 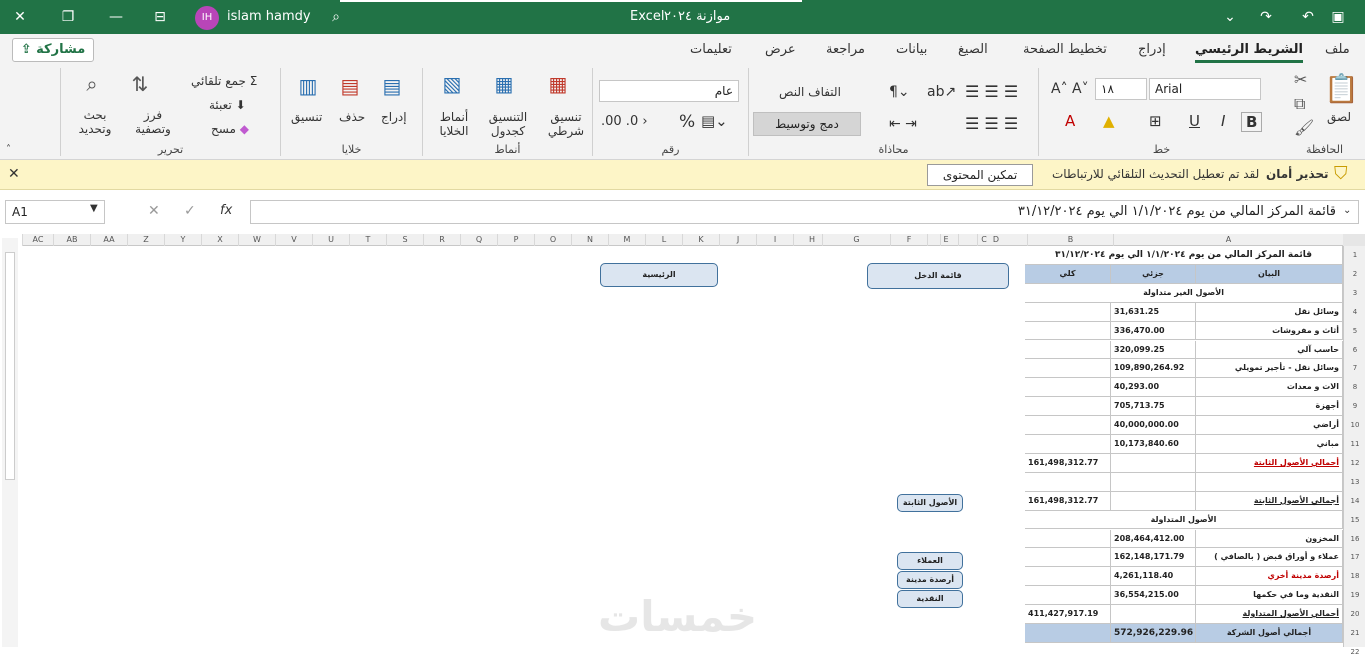 What do you see at coordinates (404, 240) in the screenshot?
I see `column-header: S` at bounding box center [404, 240].